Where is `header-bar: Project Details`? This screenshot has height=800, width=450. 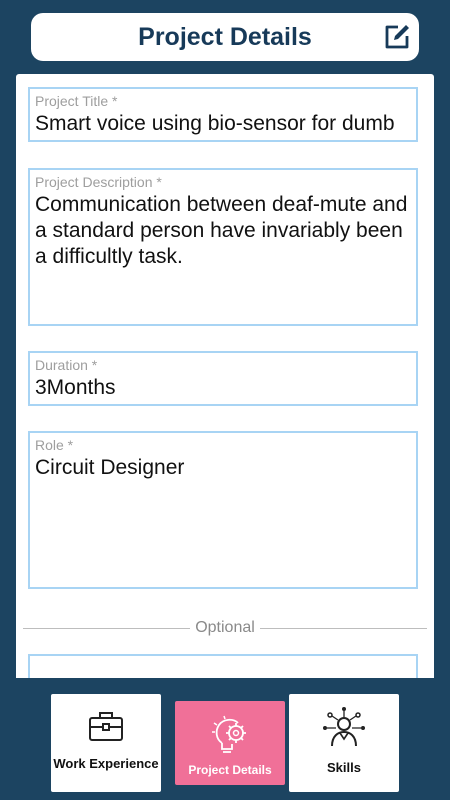
header-bar: Project Details is located at coordinates (225, 37).